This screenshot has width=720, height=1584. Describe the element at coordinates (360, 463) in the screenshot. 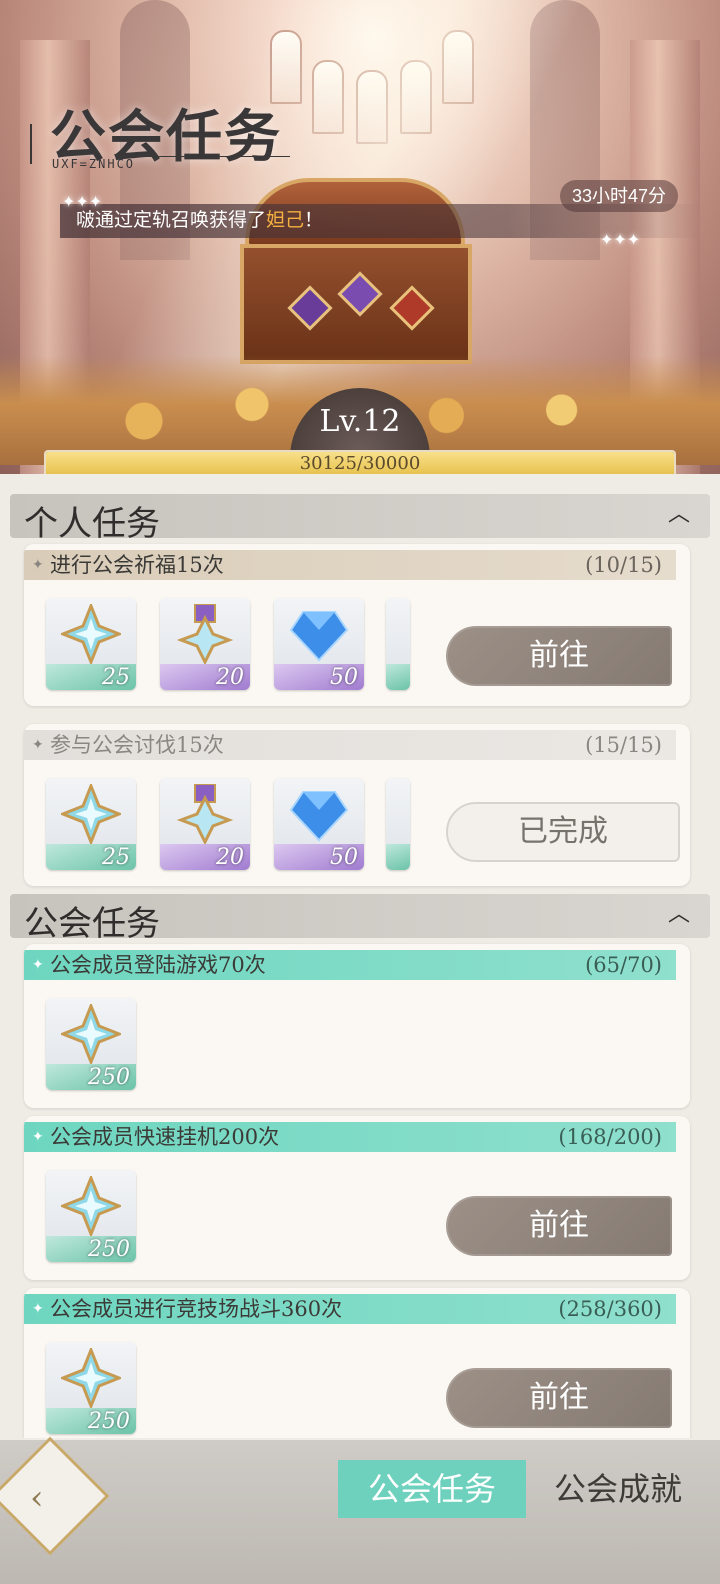

I see `exp-text: 30125/30000` at that location.